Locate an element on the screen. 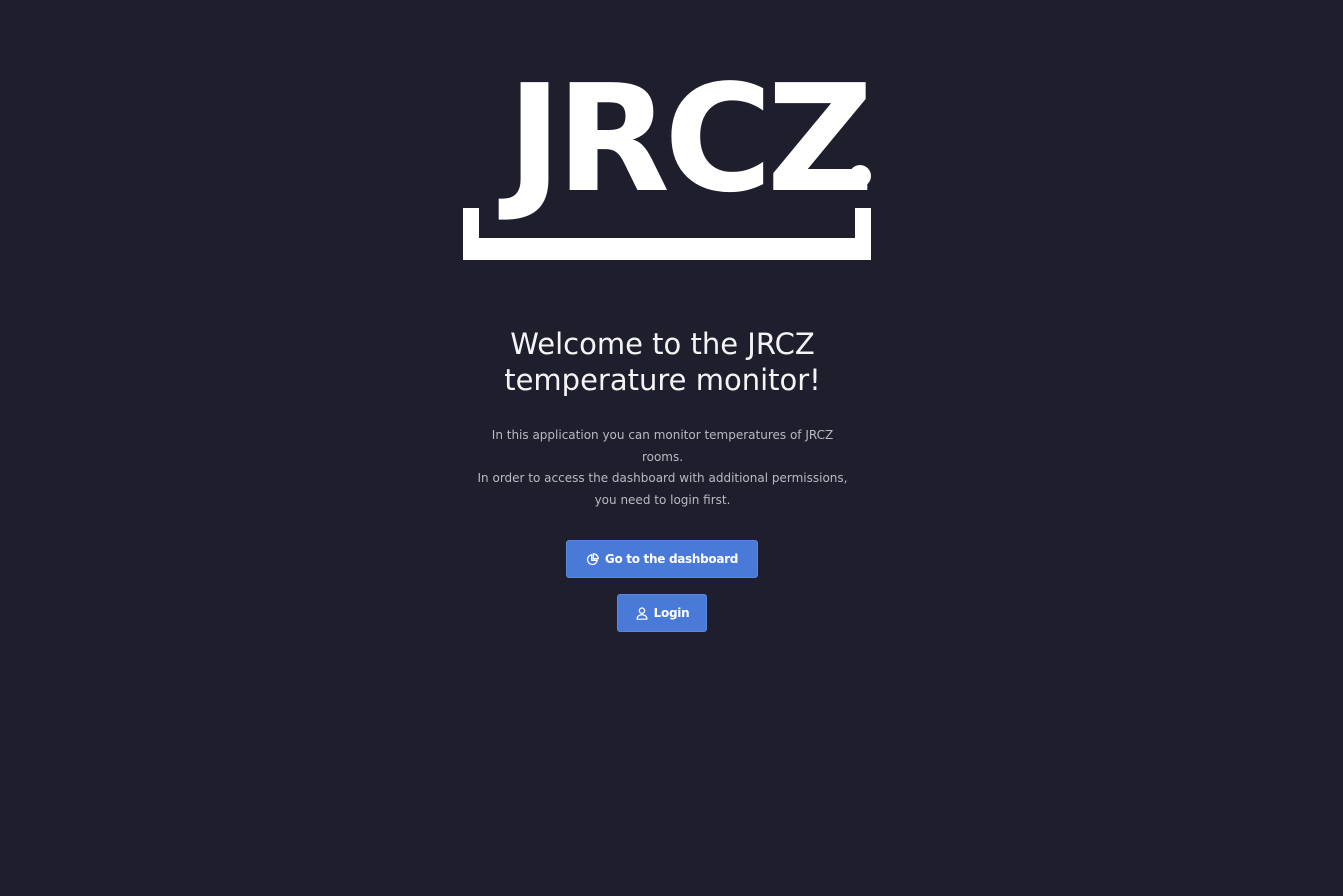 This screenshot has height=896, width=1343. jrcz-logo-graphic: JRCZ is located at coordinates (668, 169).